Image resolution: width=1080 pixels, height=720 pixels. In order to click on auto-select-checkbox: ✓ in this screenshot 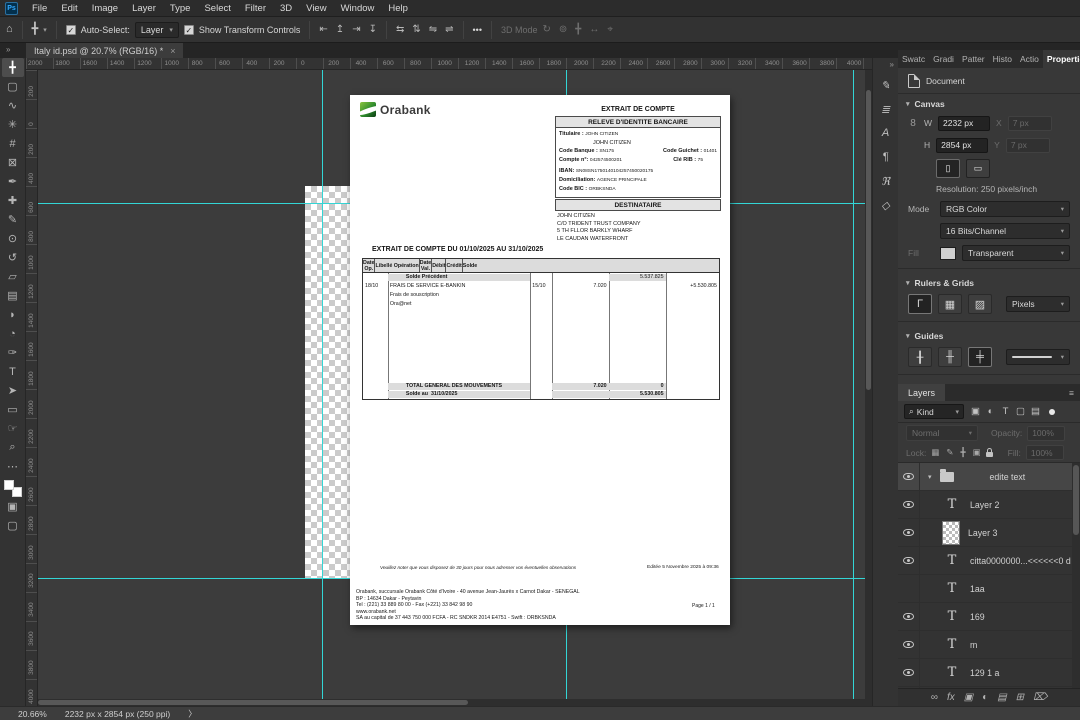, I will do `click(70, 29)`.